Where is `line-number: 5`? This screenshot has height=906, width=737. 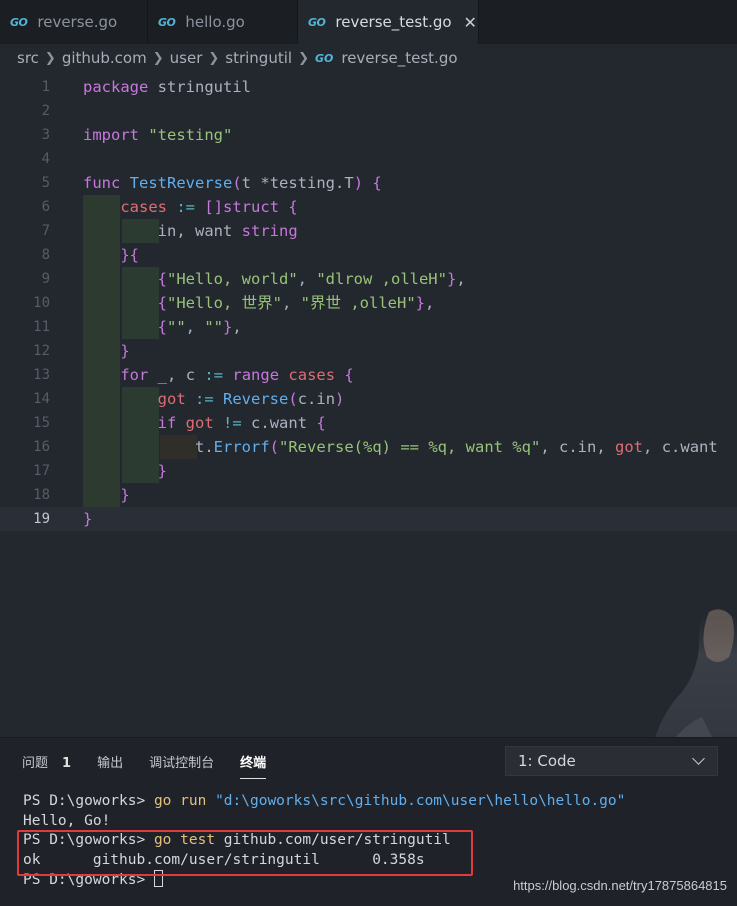 line-number: 5 is located at coordinates (45, 183).